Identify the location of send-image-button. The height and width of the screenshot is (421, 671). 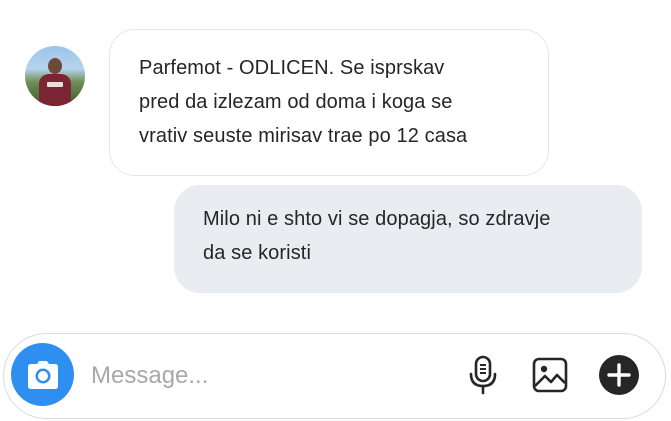
(550, 375).